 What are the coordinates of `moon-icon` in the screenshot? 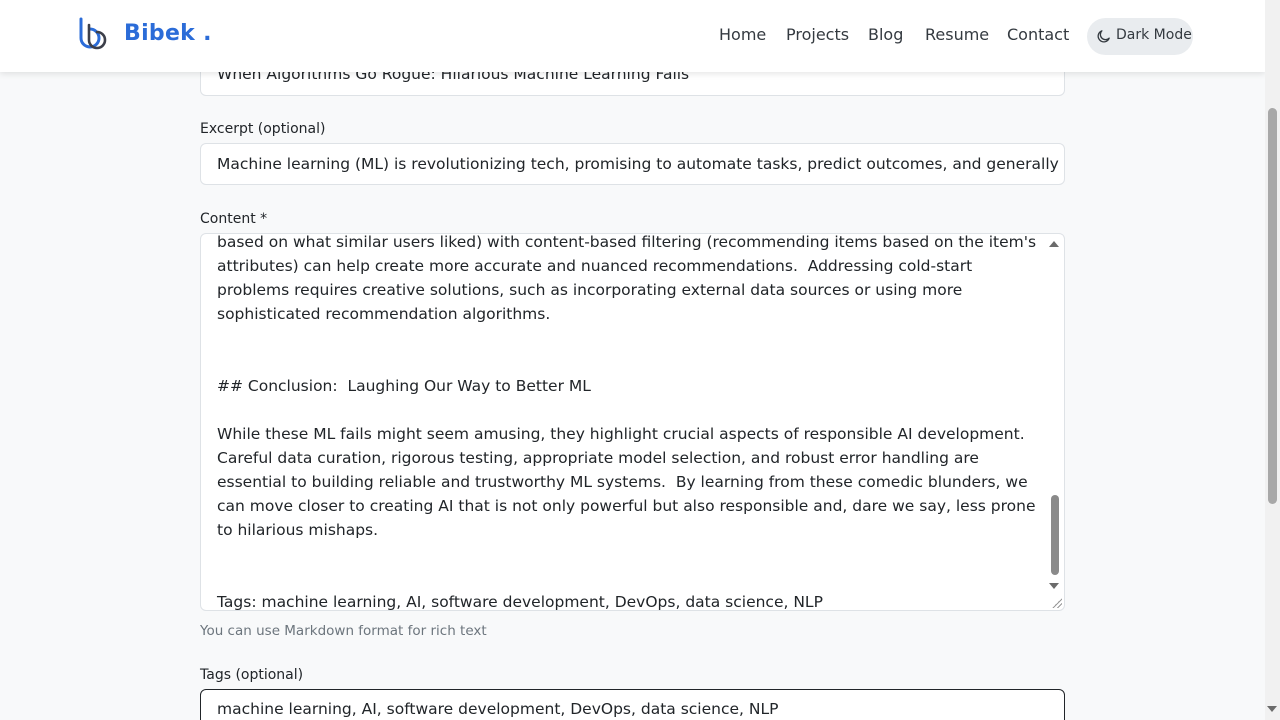 It's located at (1103, 36).